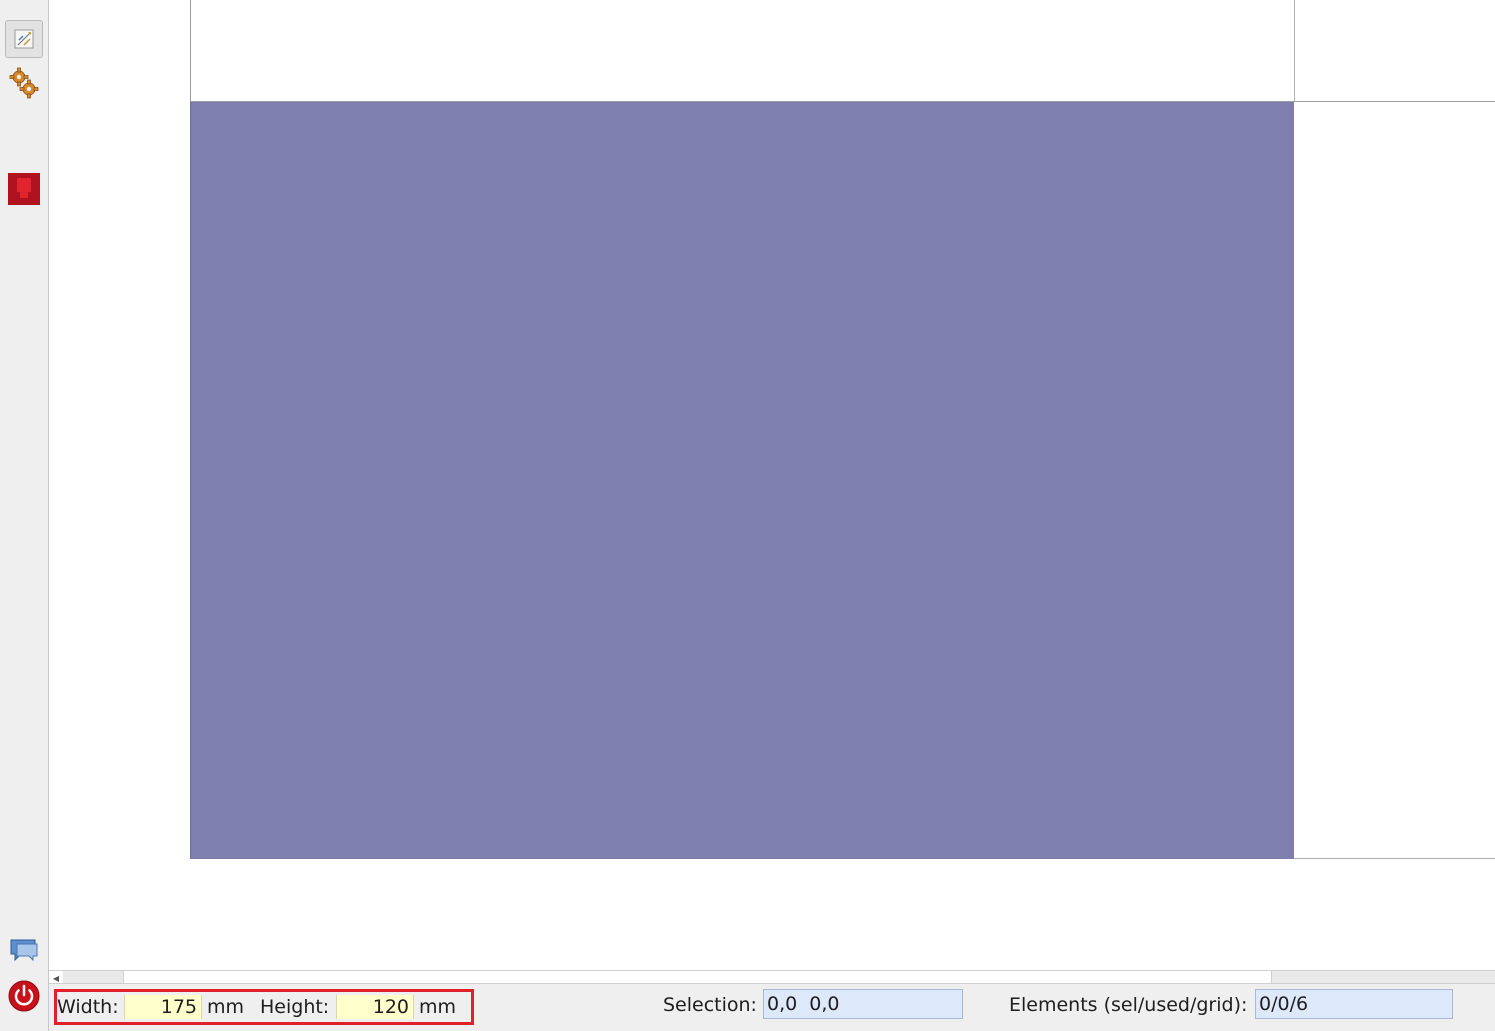 The image size is (1495, 1031). Describe the element at coordinates (1383, 977) in the screenshot. I see `scrollbar-track-right` at that location.